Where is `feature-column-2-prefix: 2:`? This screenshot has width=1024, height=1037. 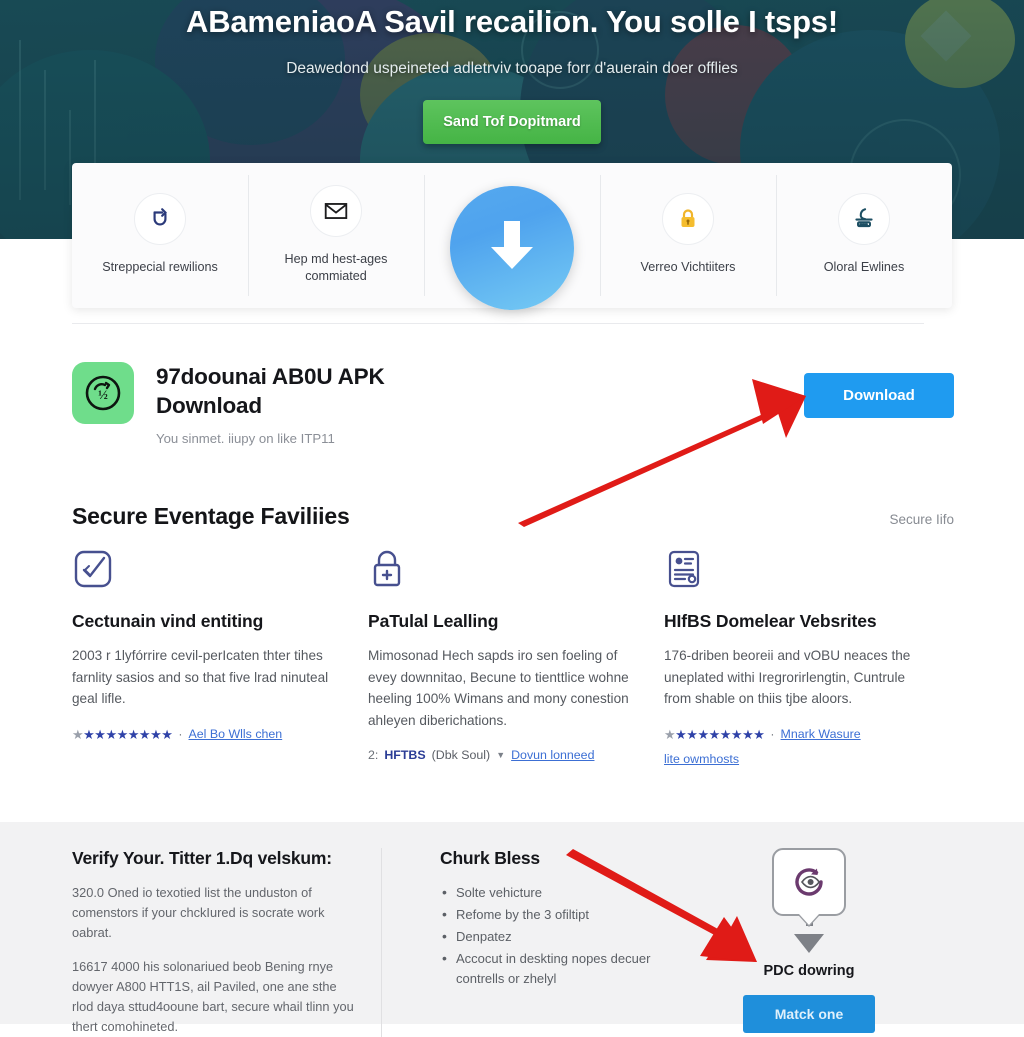 feature-column-2-prefix: 2: is located at coordinates (373, 755).